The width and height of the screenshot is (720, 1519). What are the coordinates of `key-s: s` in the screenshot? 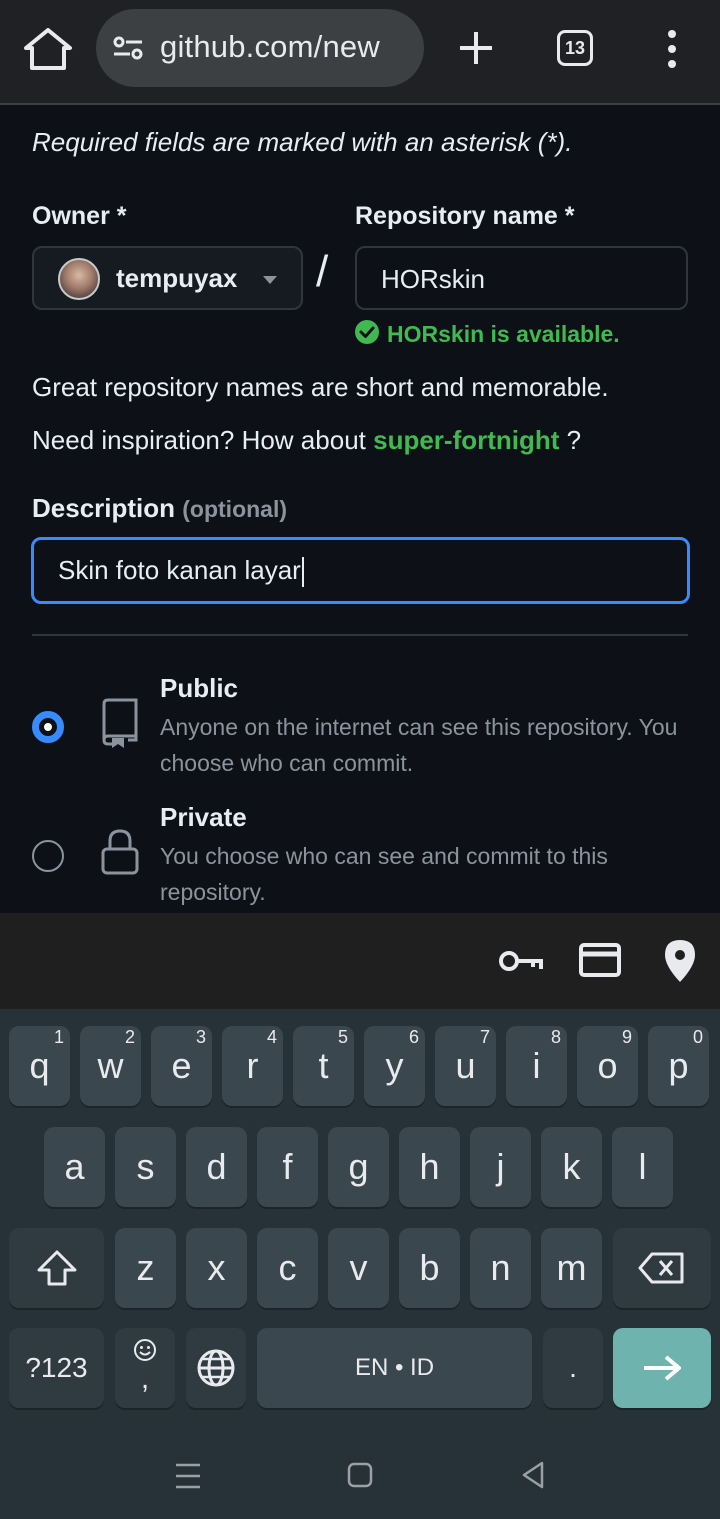 It's located at (145, 1167).